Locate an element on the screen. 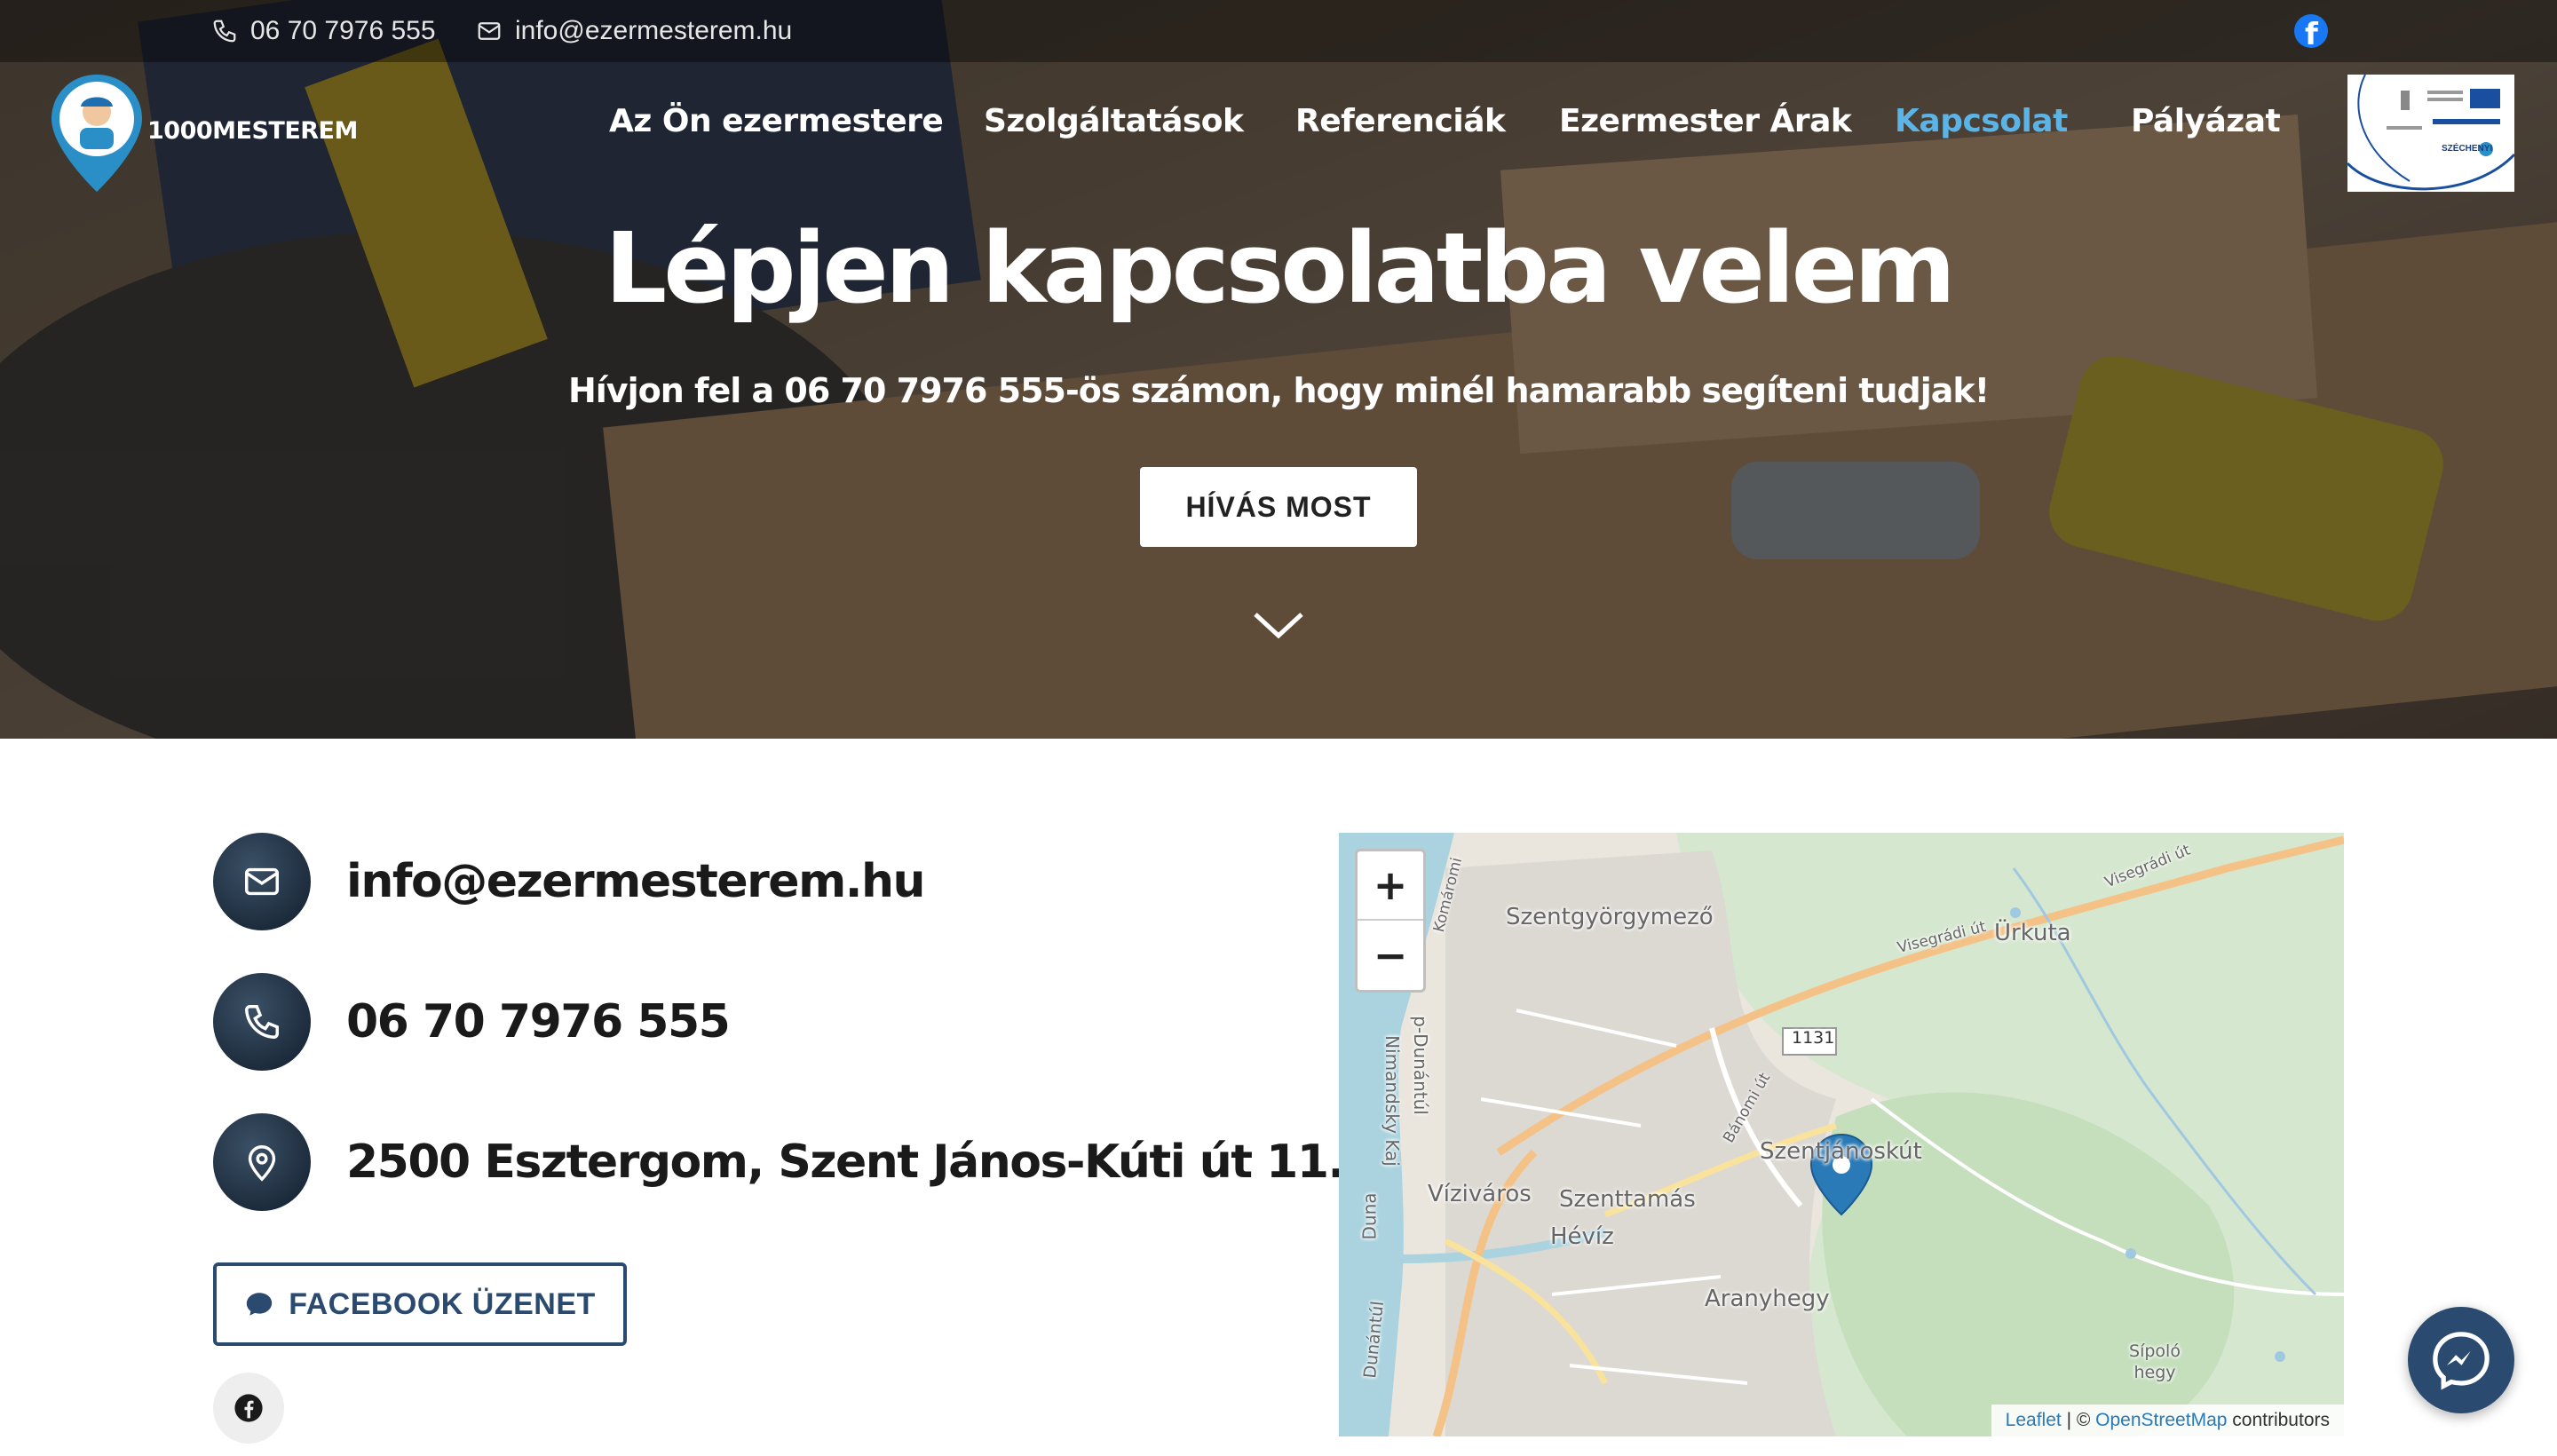 The height and width of the screenshot is (1456, 2557). location-pin-icon is located at coordinates (262, 1162).